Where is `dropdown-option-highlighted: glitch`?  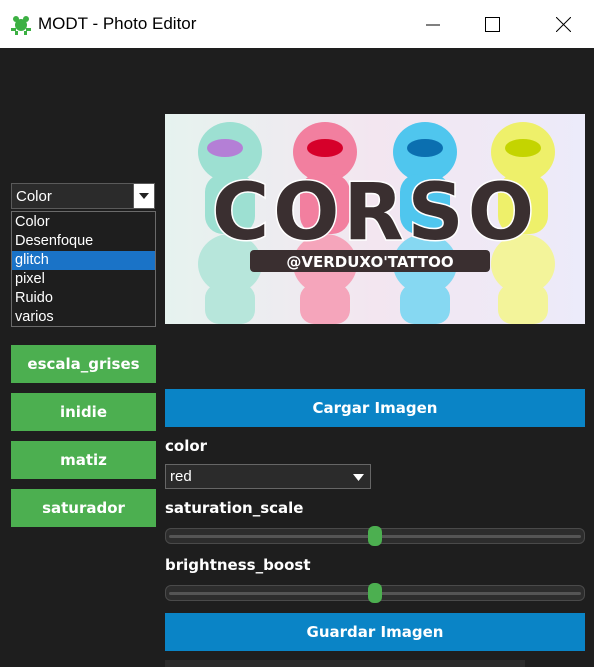 dropdown-option-highlighted: glitch is located at coordinates (83, 260).